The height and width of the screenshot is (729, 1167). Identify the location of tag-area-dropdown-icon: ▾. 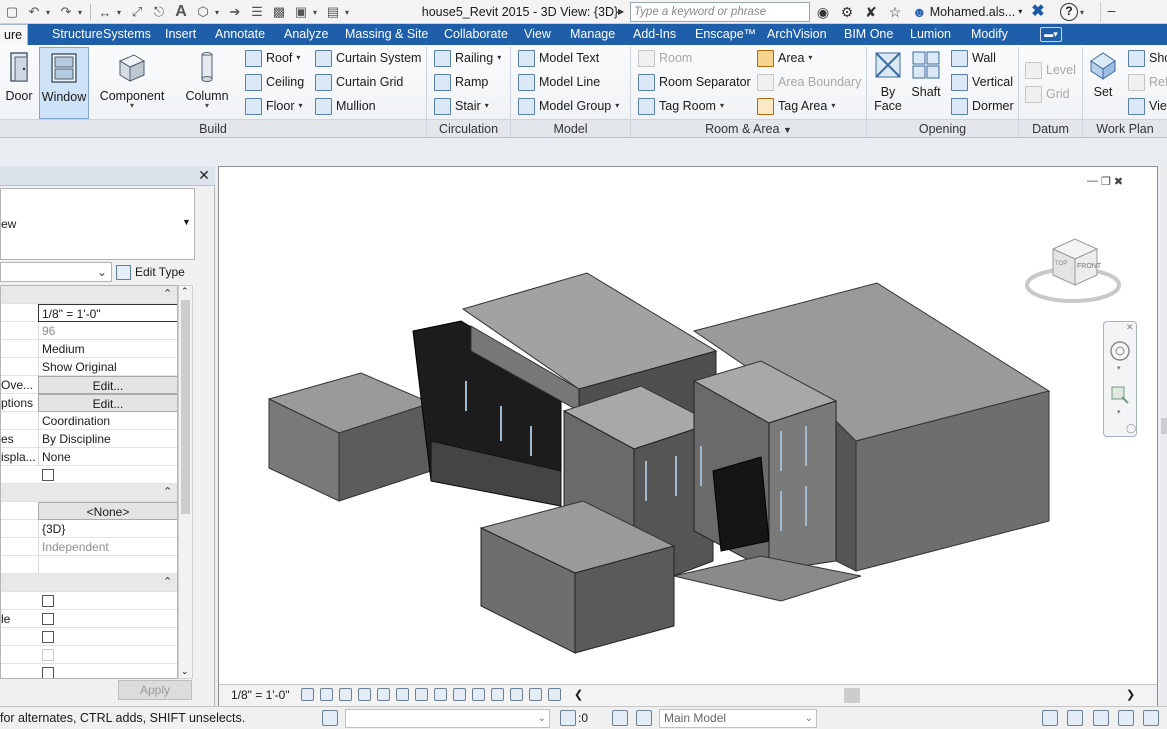
(833, 106).